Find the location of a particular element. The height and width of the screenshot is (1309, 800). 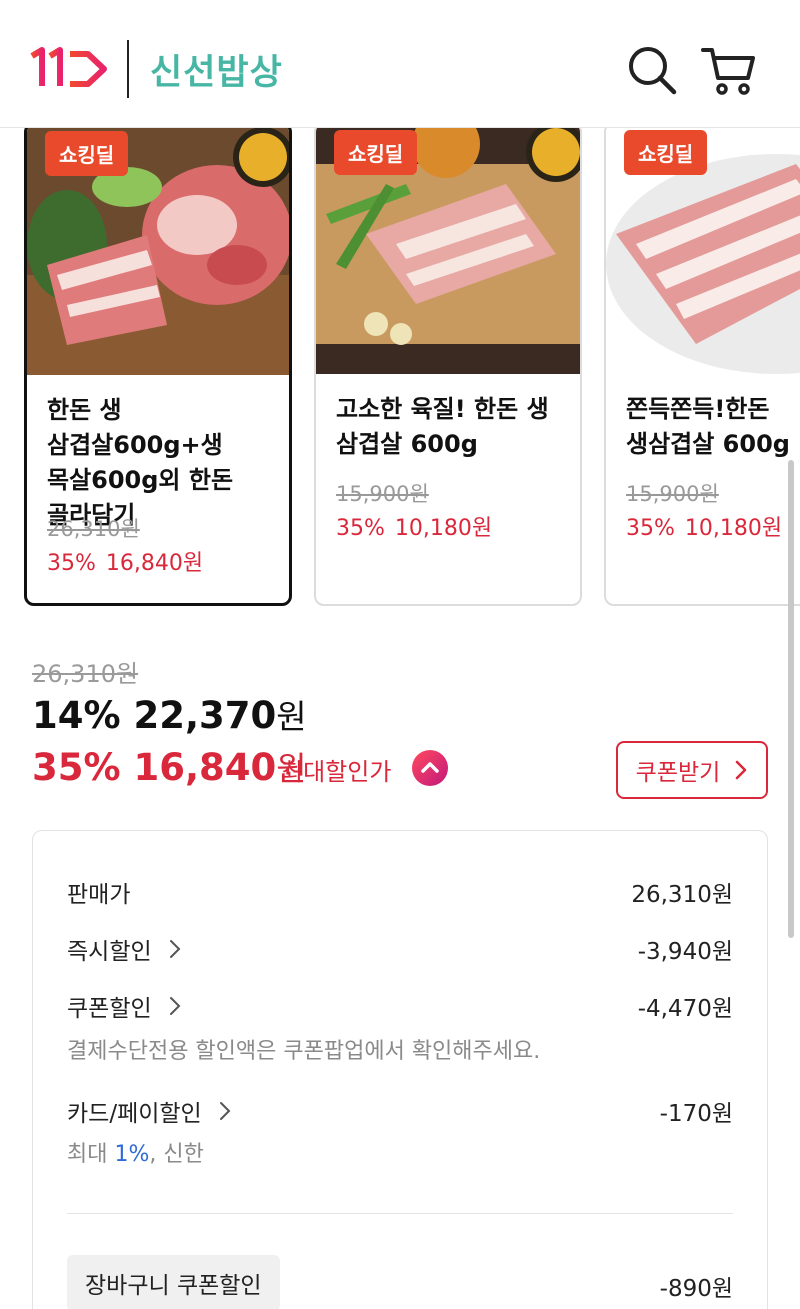

coupon-note: 결제수단전용 할인액은 쿠폰팝업에서 확인해주세요. is located at coordinates (304, 1051).